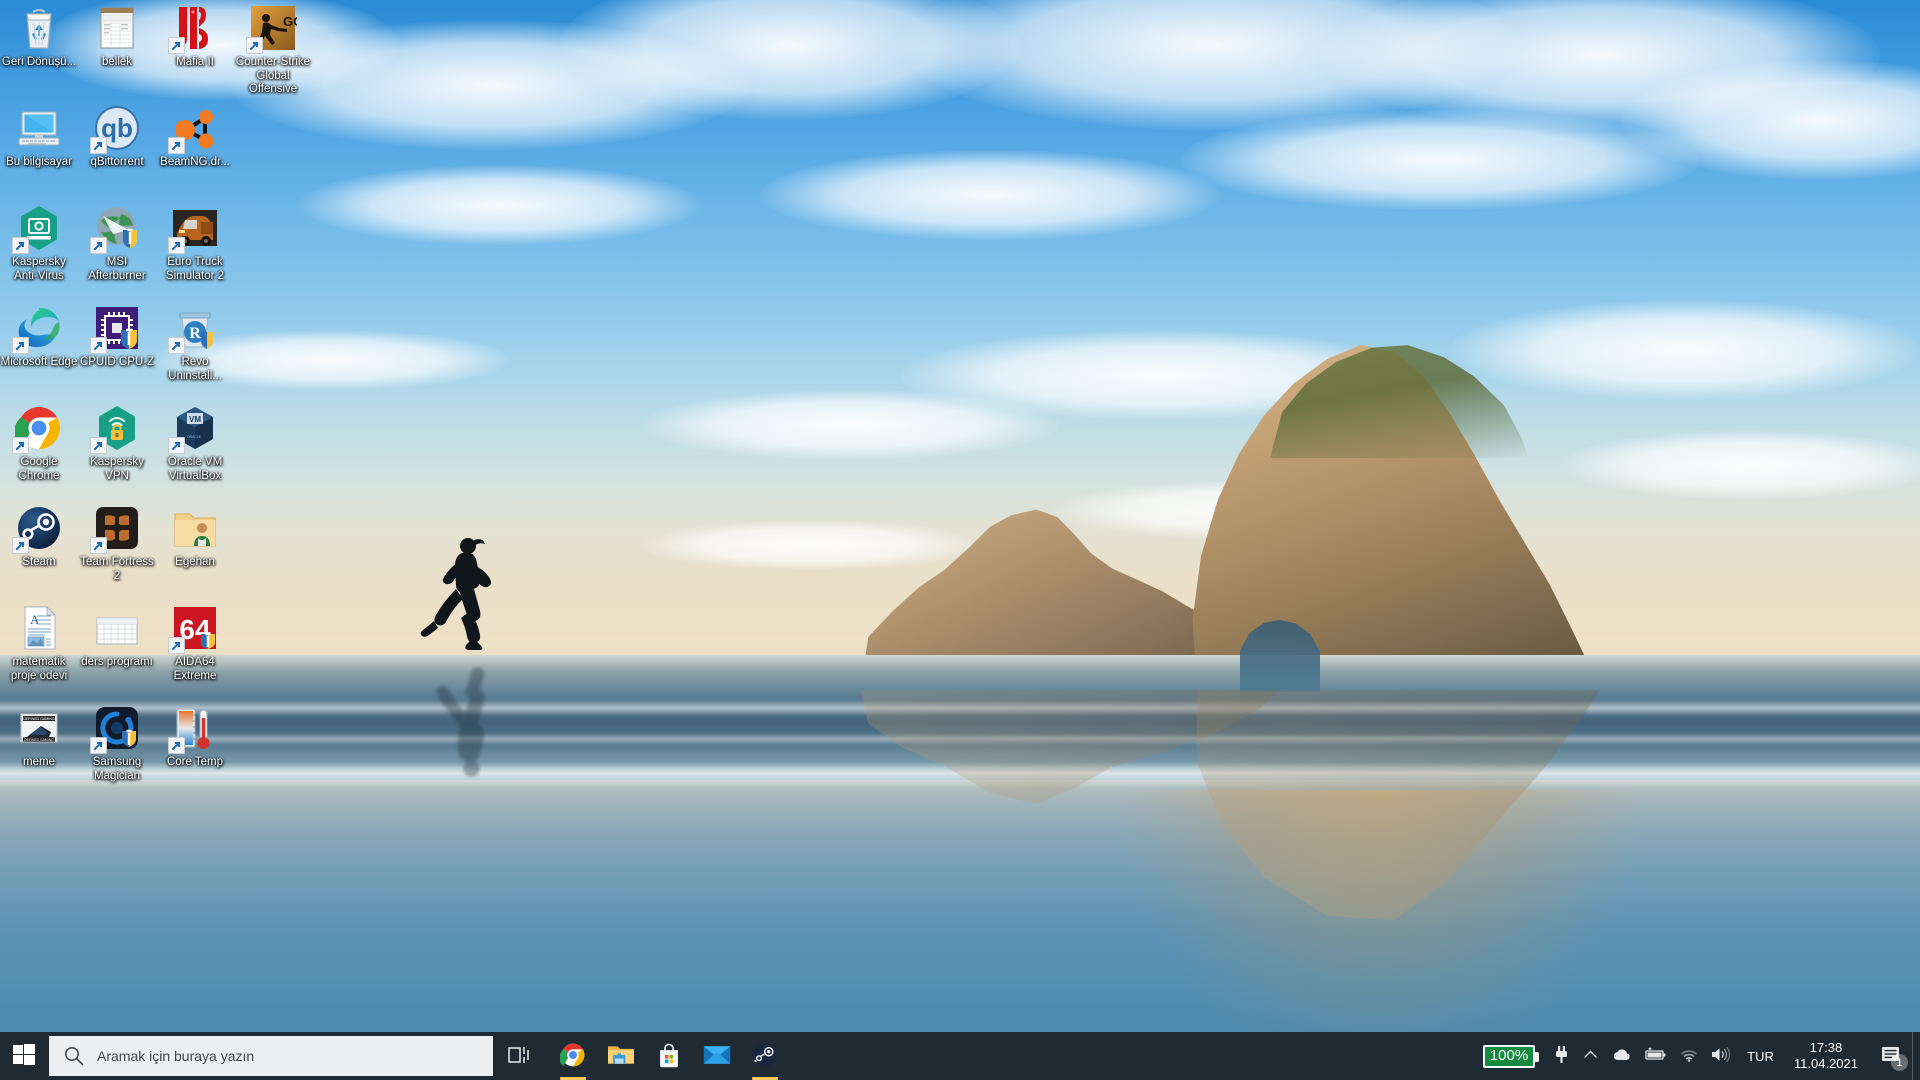 Image resolution: width=1920 pixels, height=1080 pixels. I want to click on msi-afterburner-icon, so click(115, 229).